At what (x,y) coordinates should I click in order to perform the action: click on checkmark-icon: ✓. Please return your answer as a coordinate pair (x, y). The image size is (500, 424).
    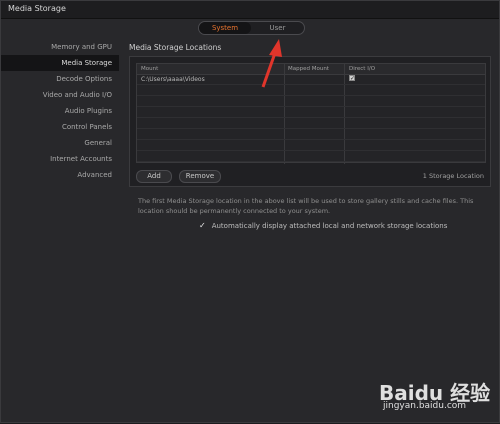
    Looking at the image, I should click on (202, 225).